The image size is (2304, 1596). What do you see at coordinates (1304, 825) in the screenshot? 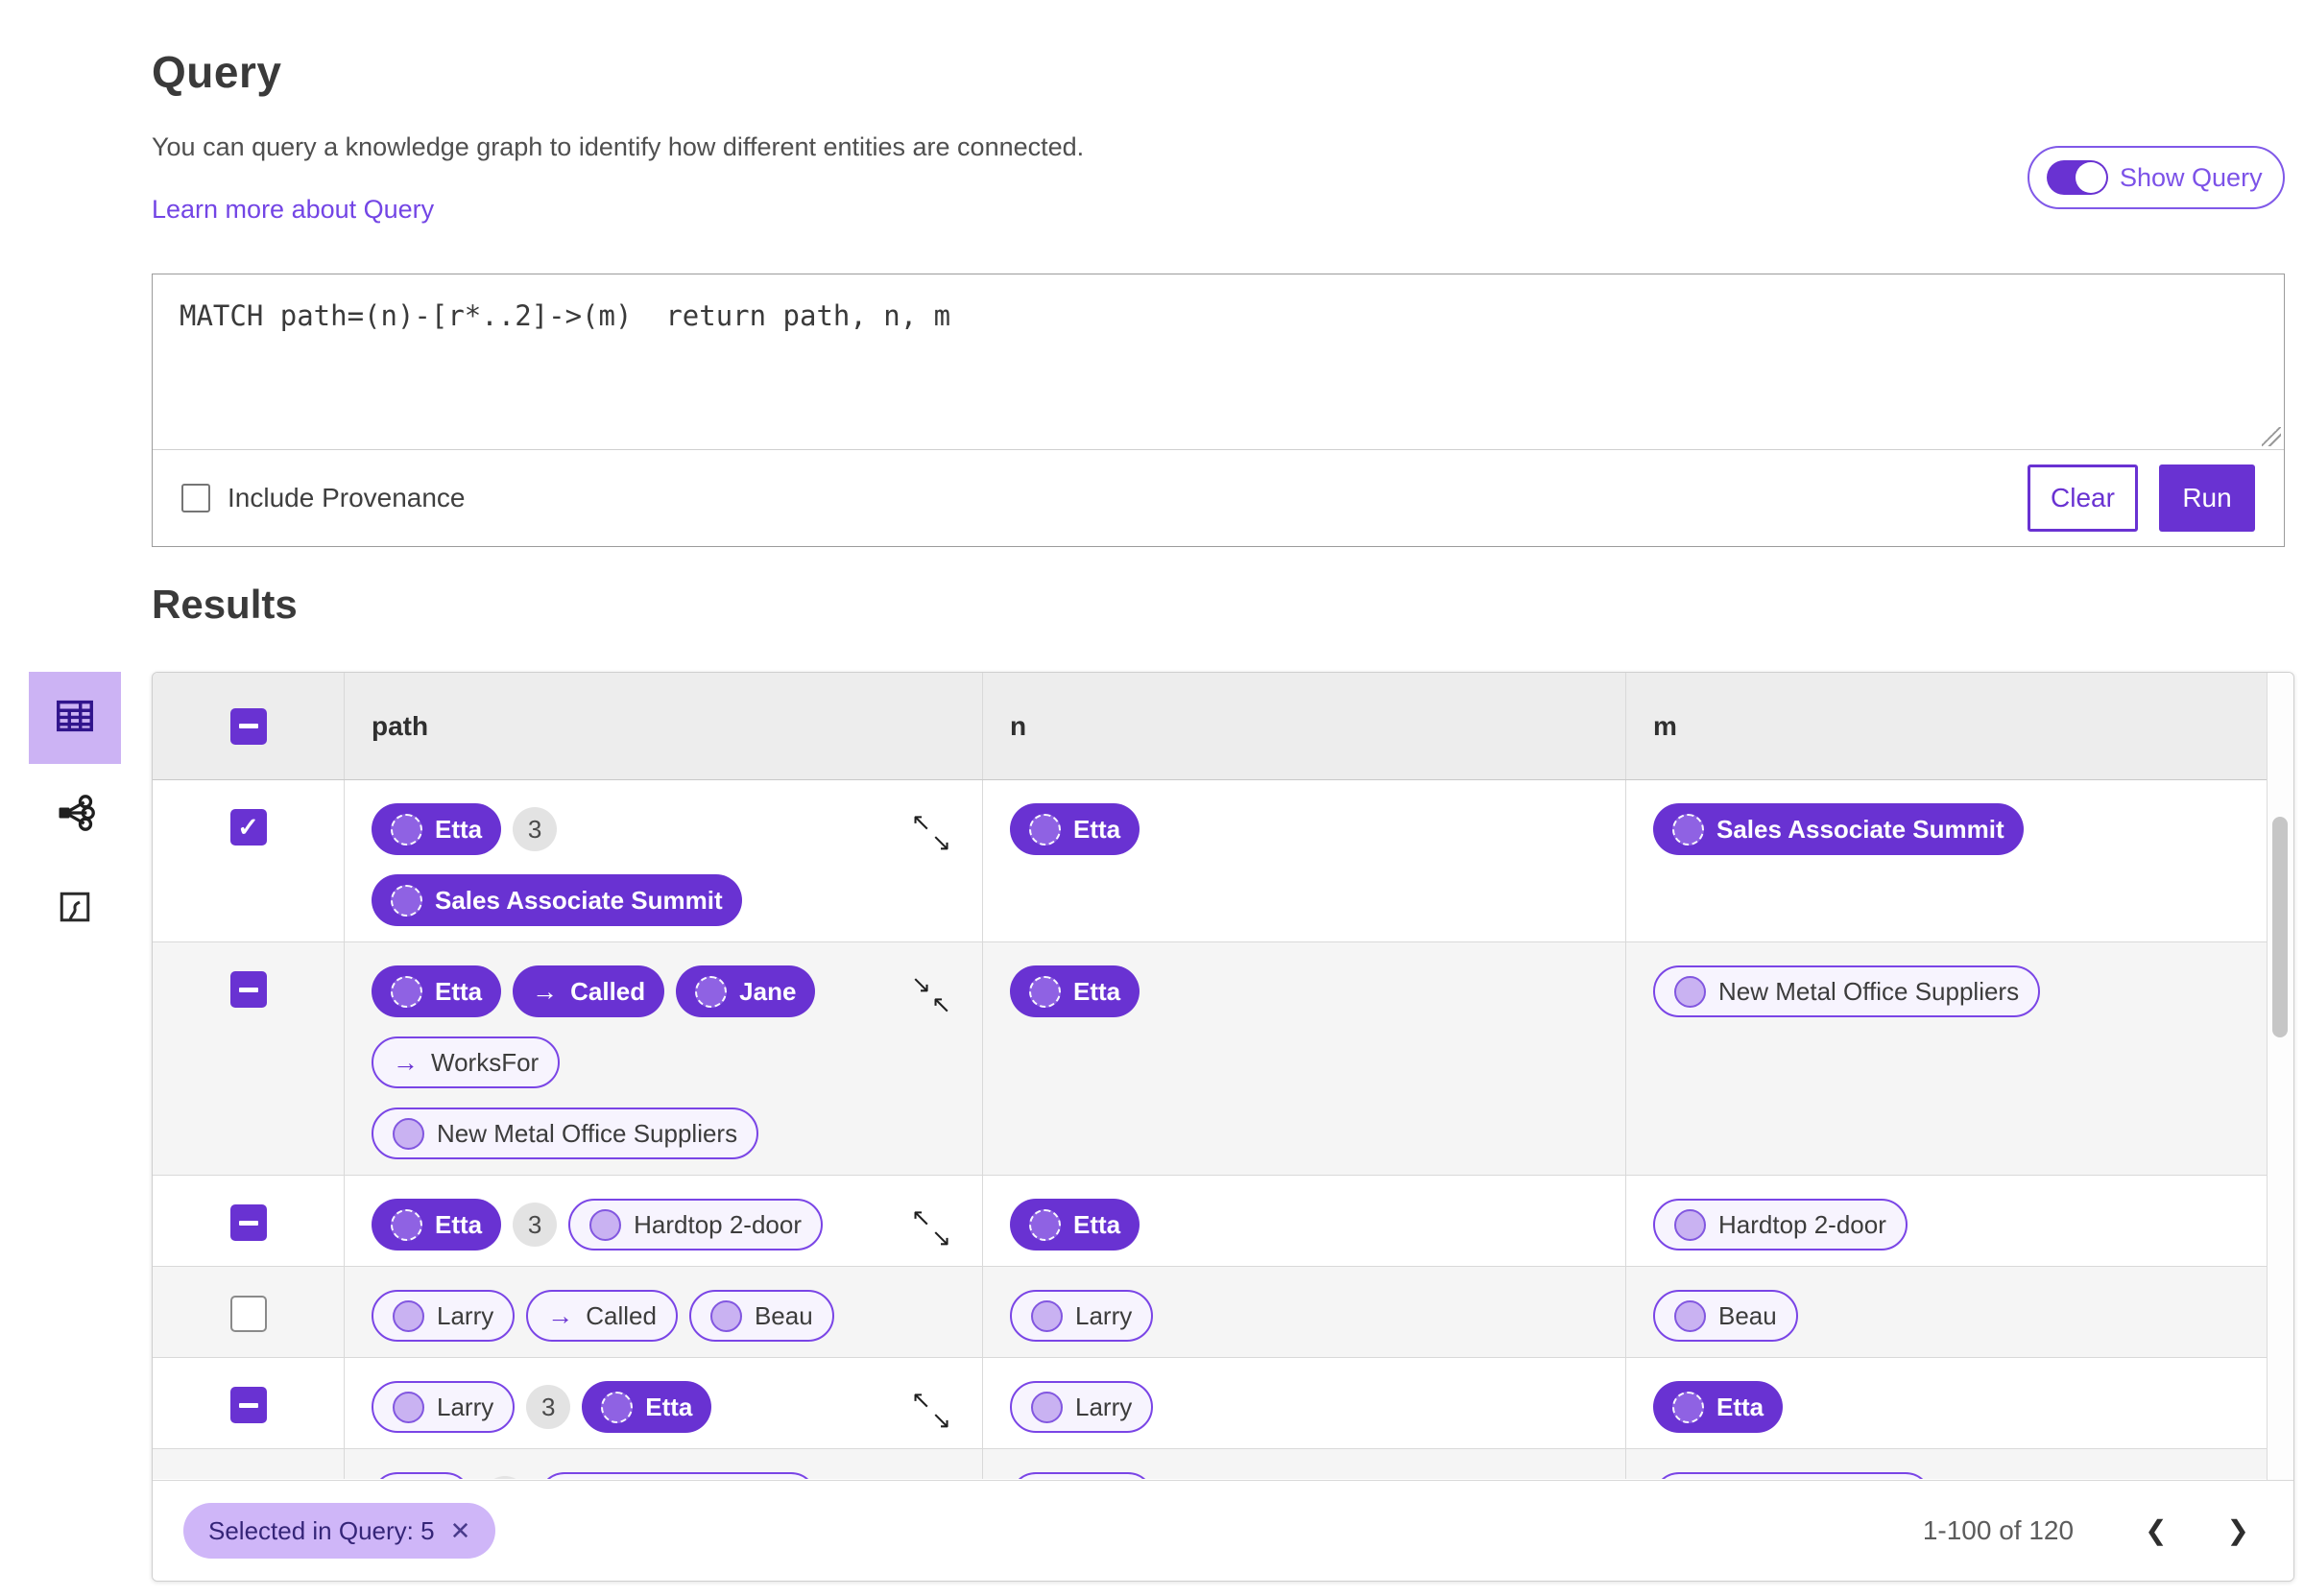
I see `n-cell-pills: Etta` at bounding box center [1304, 825].